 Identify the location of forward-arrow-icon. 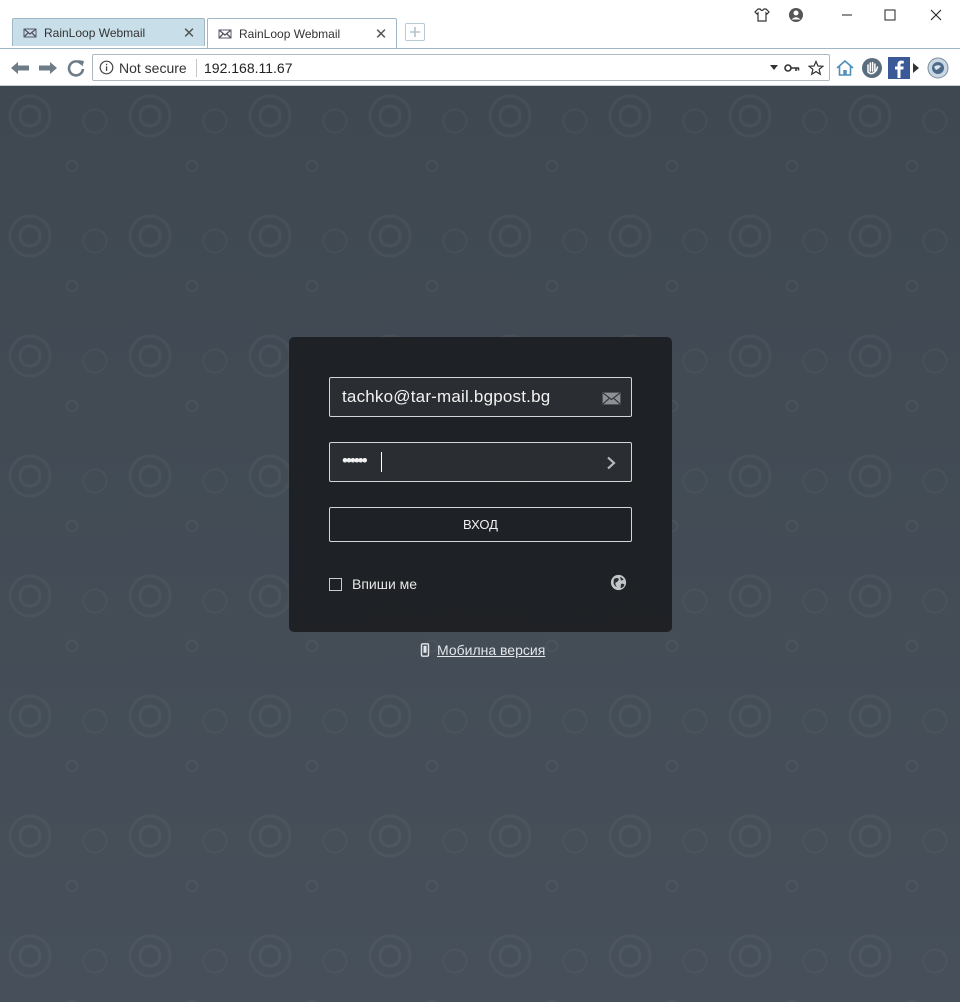
(48, 68).